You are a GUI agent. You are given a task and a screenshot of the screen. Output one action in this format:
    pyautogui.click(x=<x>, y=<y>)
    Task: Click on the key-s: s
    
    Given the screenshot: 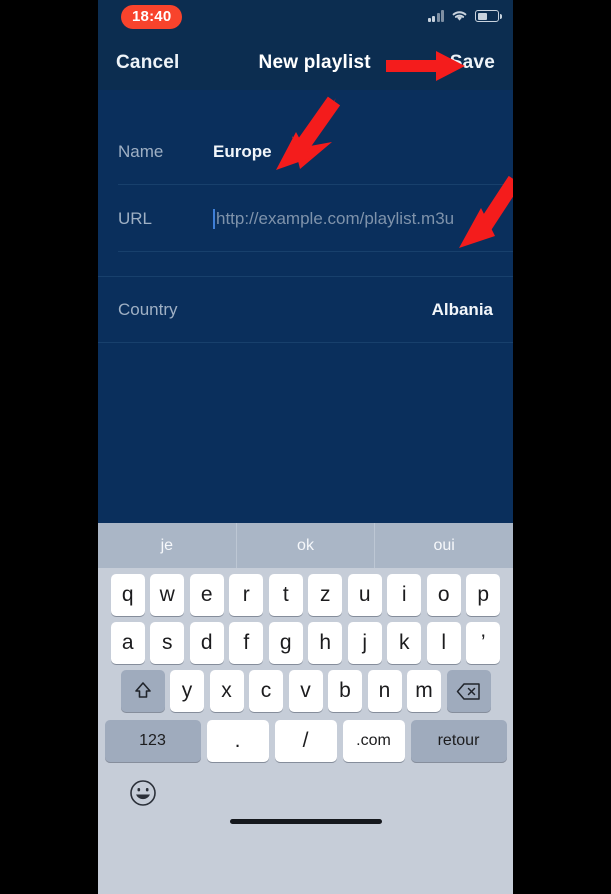 What is the action you would take?
    pyautogui.click(x=167, y=643)
    